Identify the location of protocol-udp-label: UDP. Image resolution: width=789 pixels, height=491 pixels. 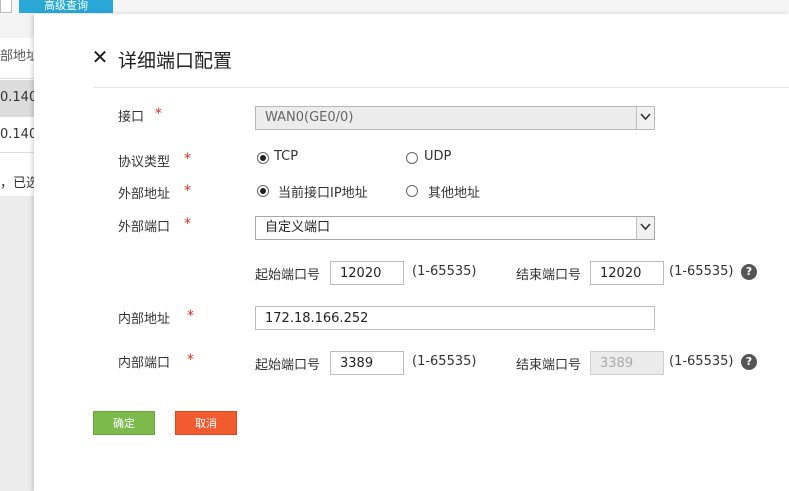
(438, 156).